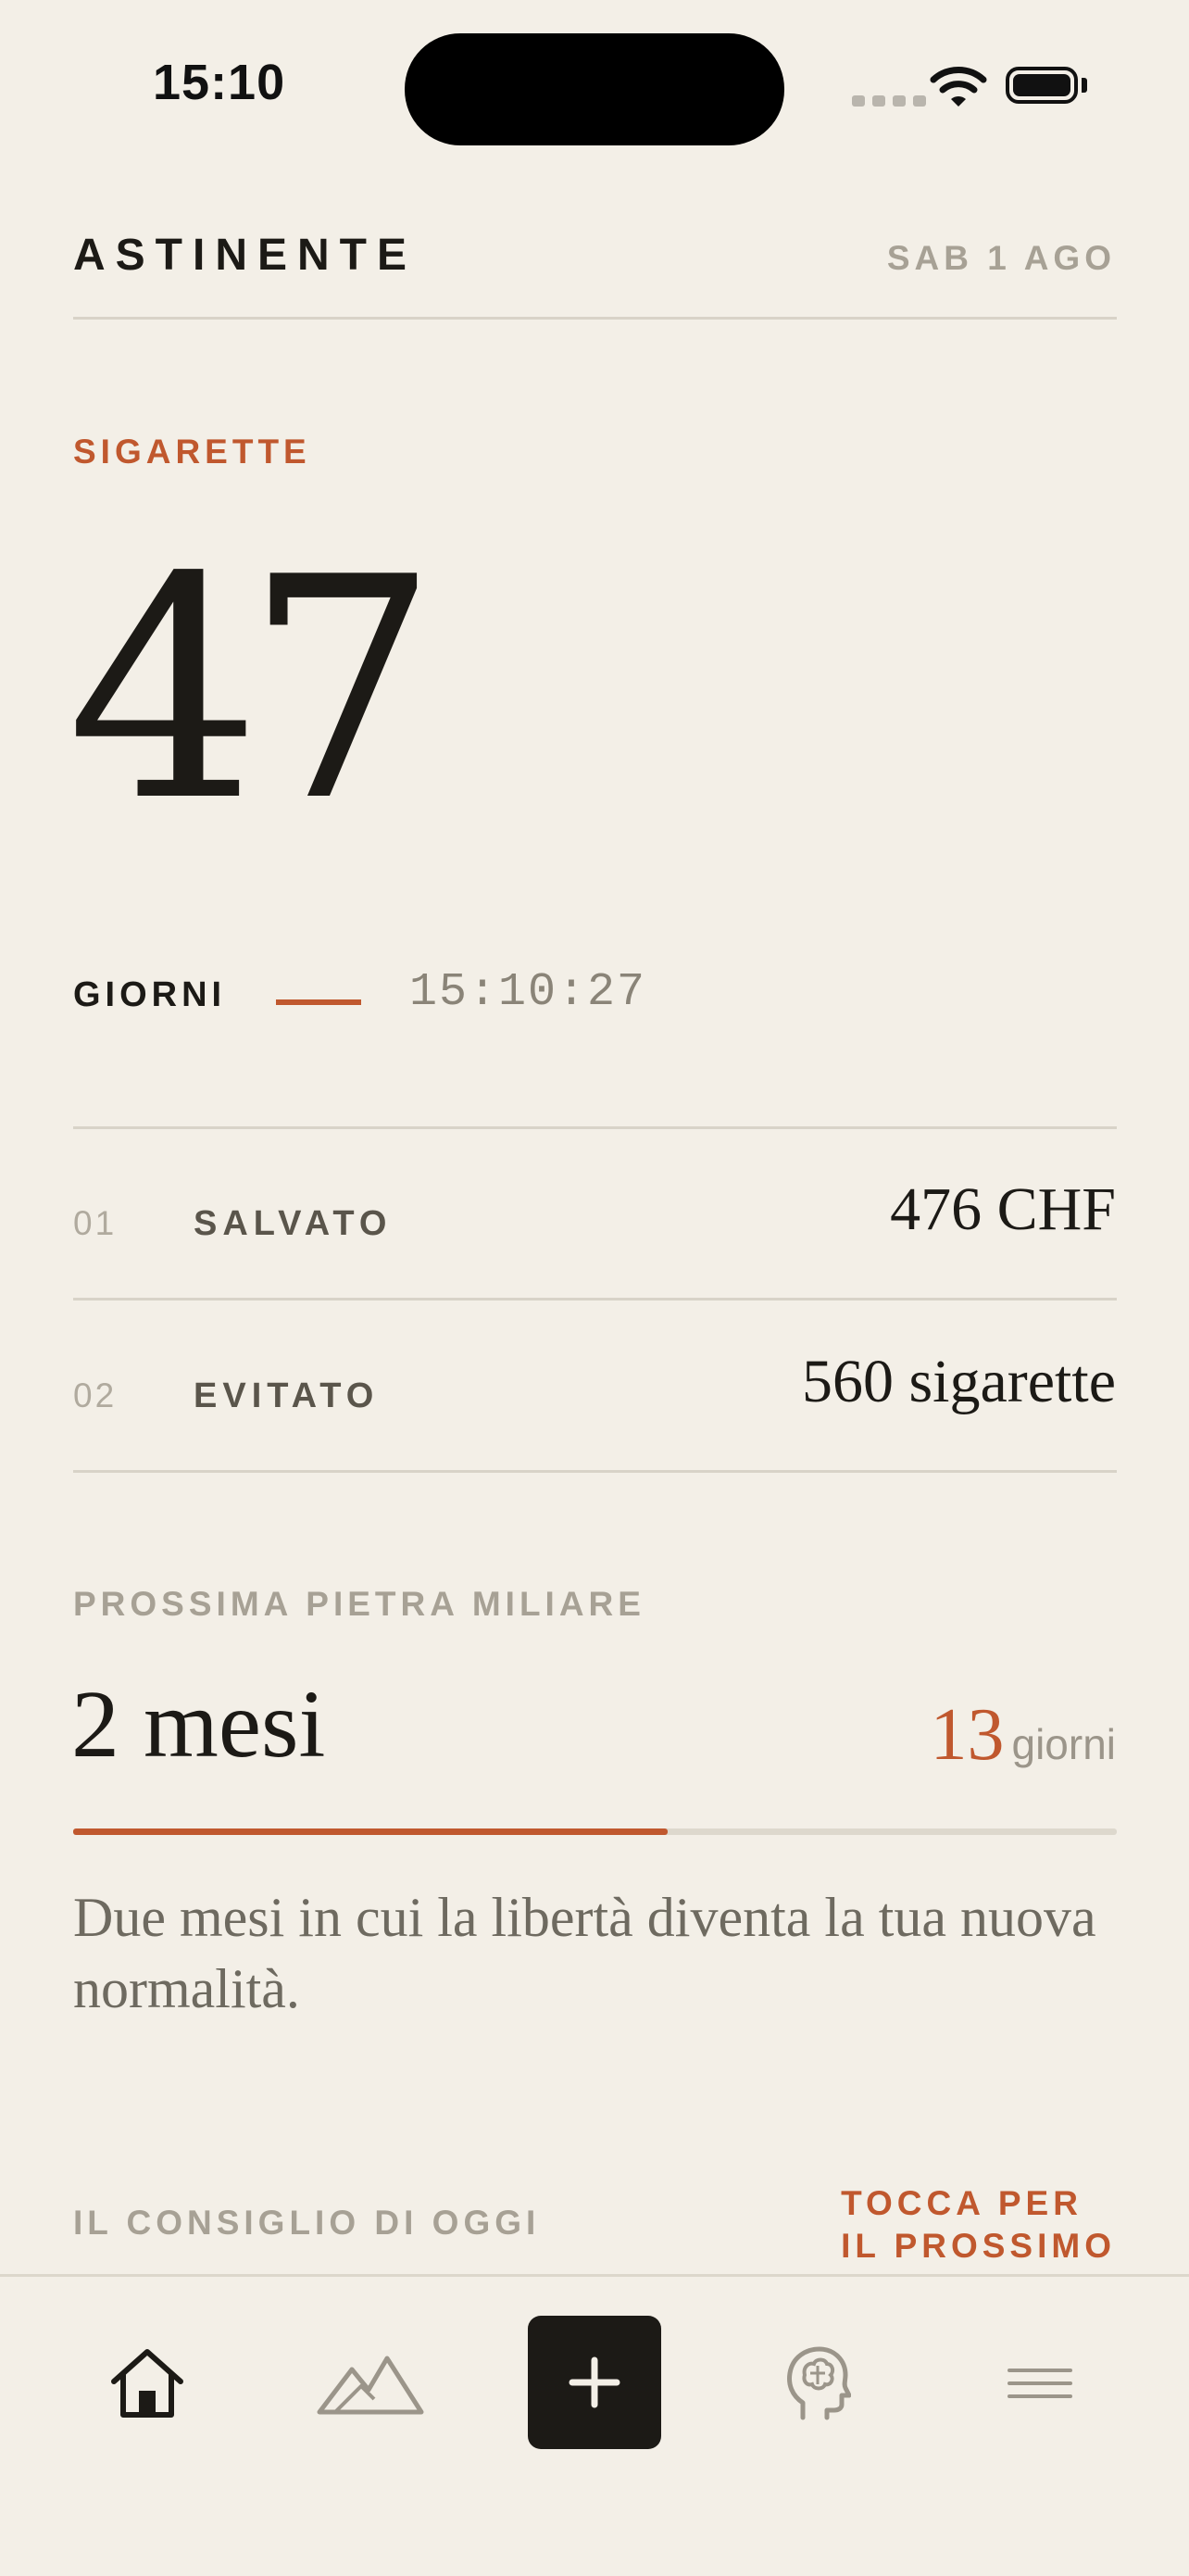 The image size is (1189, 2576). Describe the element at coordinates (1084, 85) in the screenshot. I see `battery-tip` at that location.